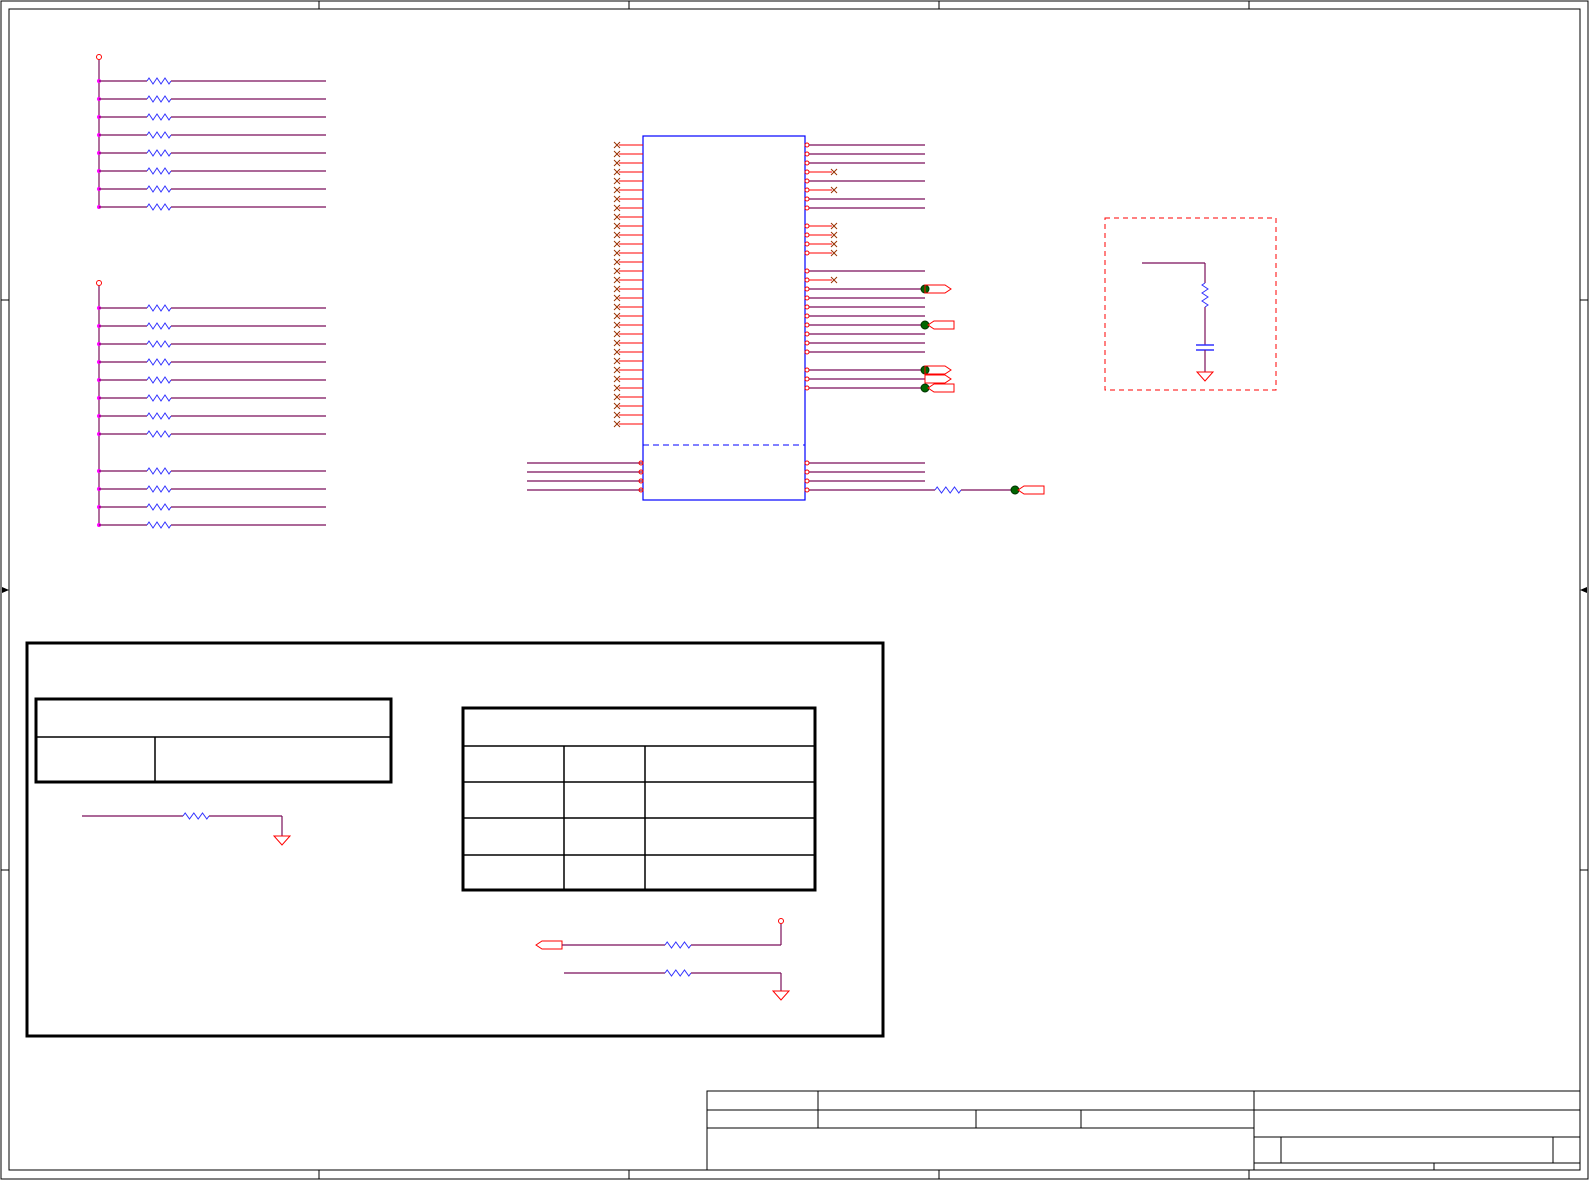 The width and height of the screenshot is (1589, 1180). Describe the element at coordinates (639, 799) in the screenshot. I see `strap-table-right` at that location.